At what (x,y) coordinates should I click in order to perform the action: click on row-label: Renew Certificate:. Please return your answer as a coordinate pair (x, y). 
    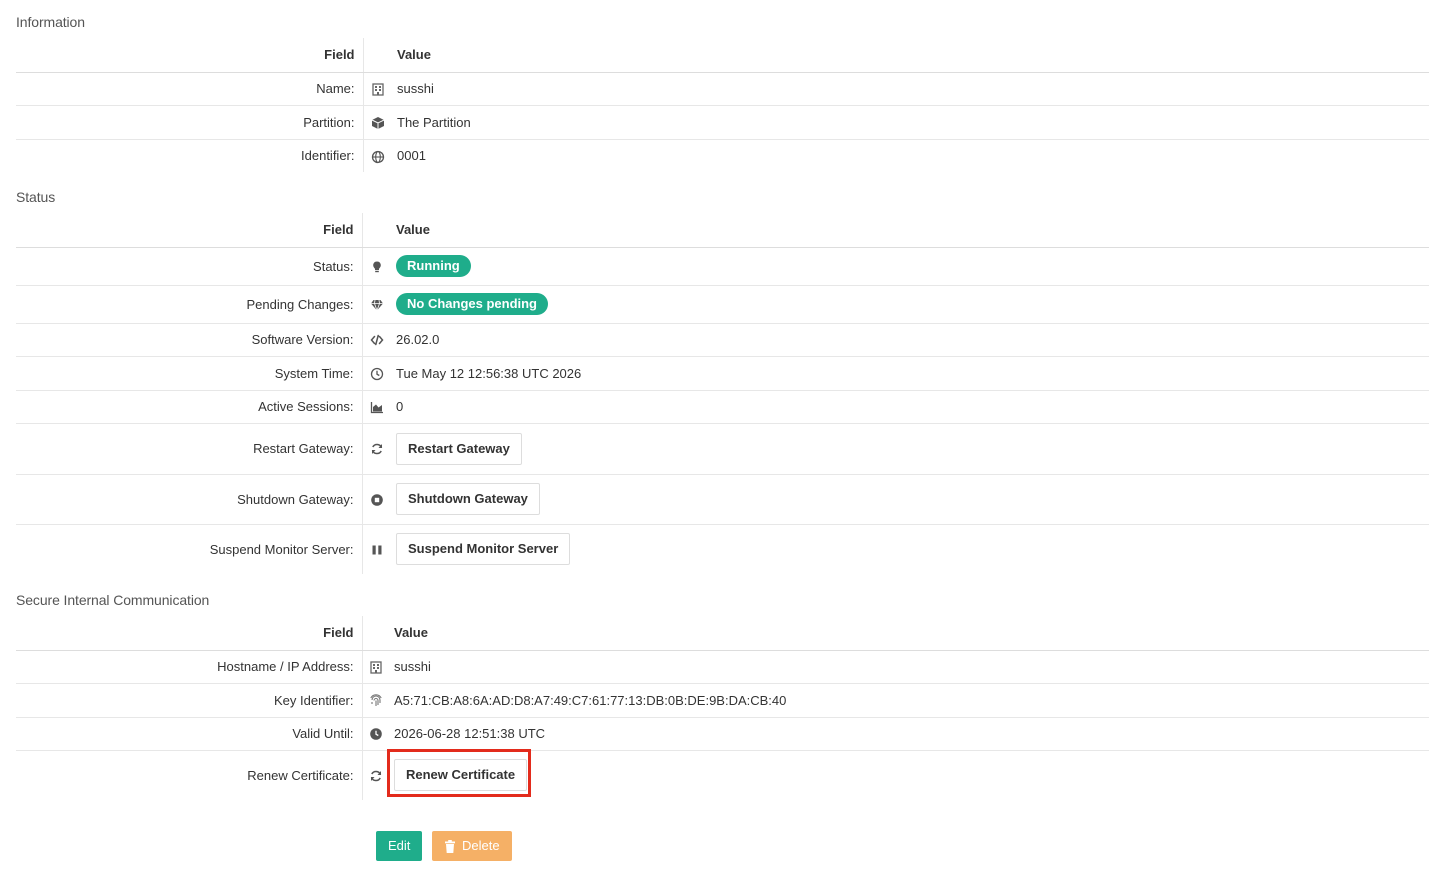
    Looking at the image, I should click on (189, 775).